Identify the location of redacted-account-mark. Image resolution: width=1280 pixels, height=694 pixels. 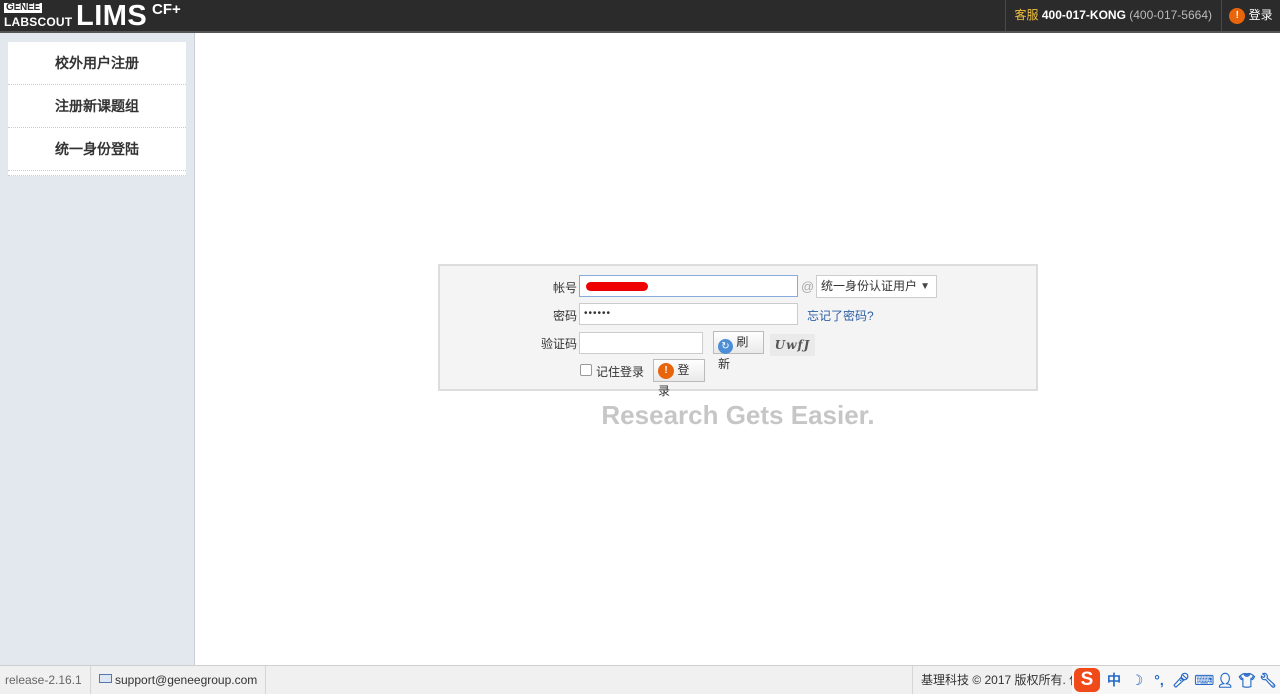
(617, 286).